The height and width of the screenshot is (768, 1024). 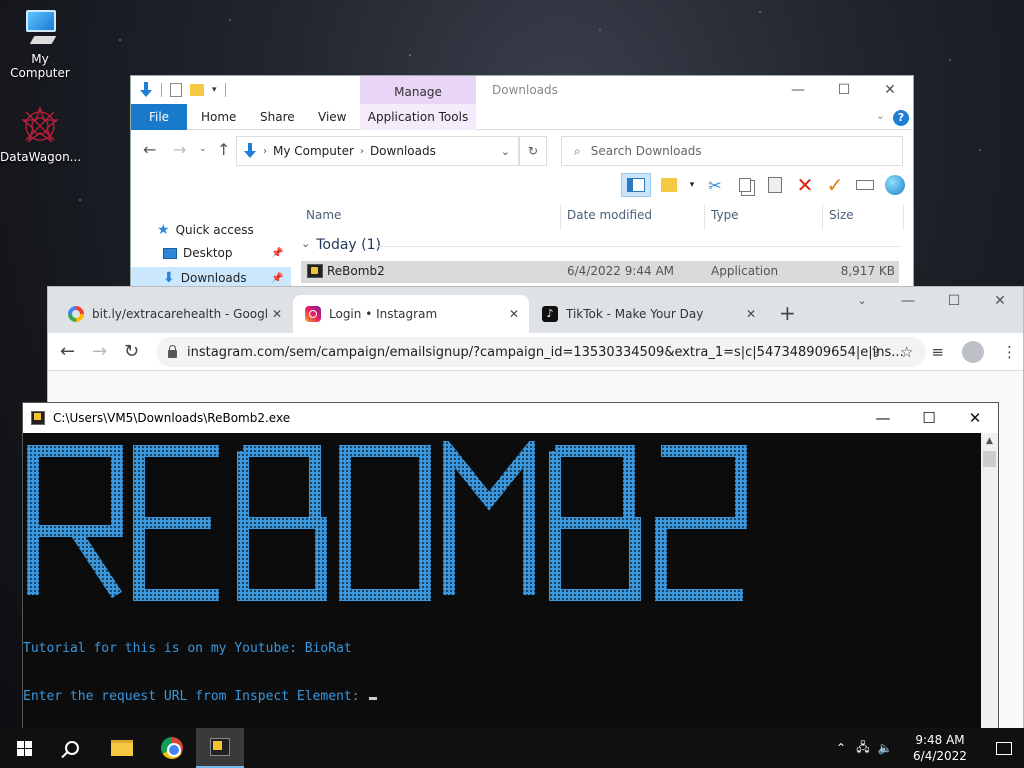 I want to click on up-button: ↑, so click(x=223, y=149).